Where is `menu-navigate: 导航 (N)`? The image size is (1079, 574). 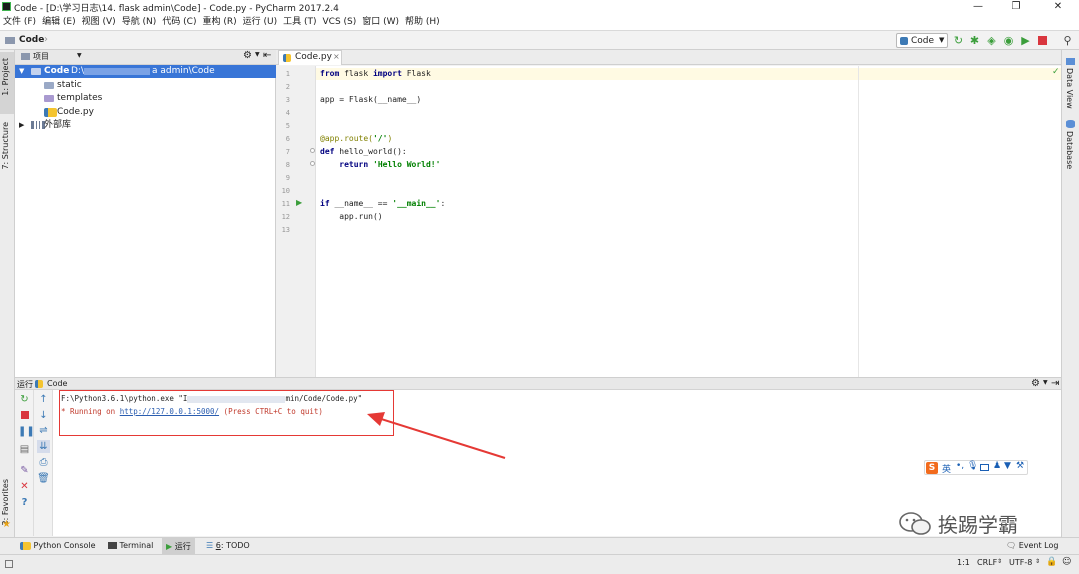
menu-navigate: 导航 (N) is located at coordinates (139, 22).